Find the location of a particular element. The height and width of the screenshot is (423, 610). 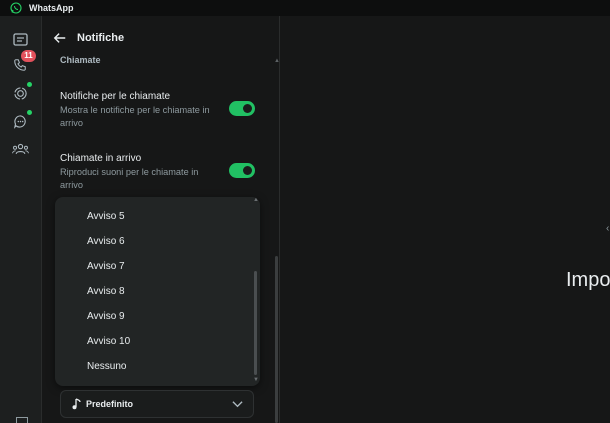

navigation-rail: 11 is located at coordinates (21, 219).